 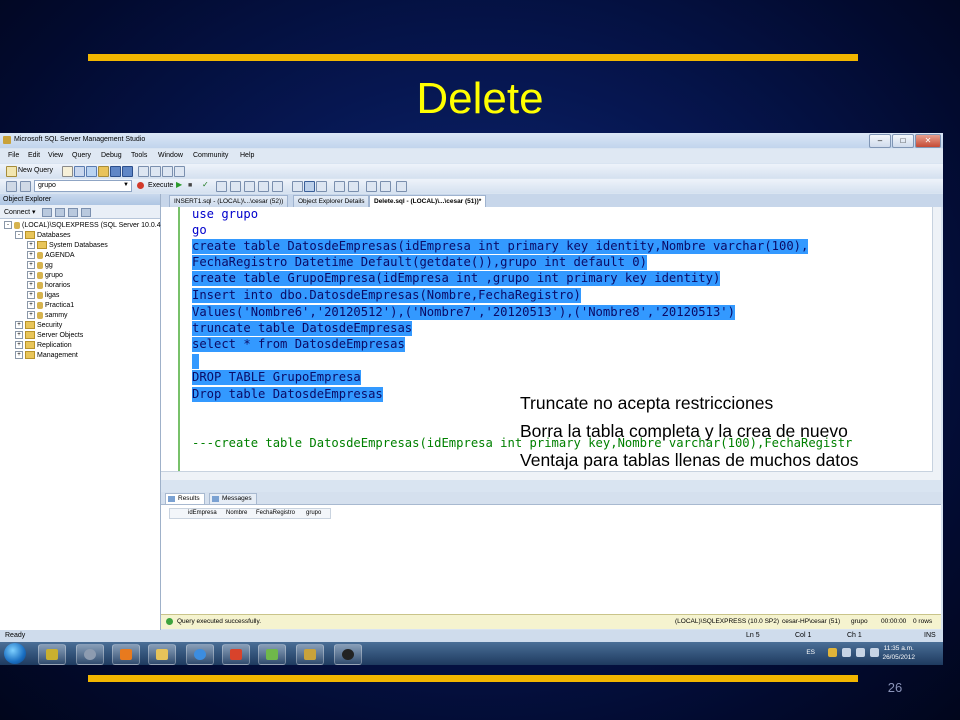 I want to click on tree-item-replication: + Replication, so click(x=43, y=346).